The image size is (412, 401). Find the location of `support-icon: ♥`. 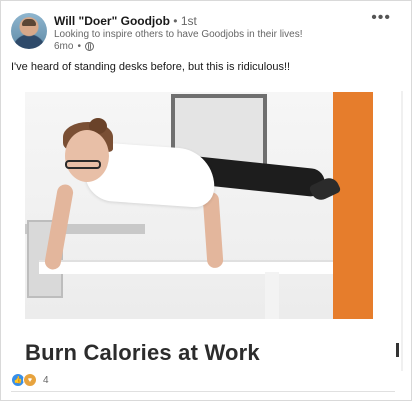

support-icon: ♥ is located at coordinates (30, 380).